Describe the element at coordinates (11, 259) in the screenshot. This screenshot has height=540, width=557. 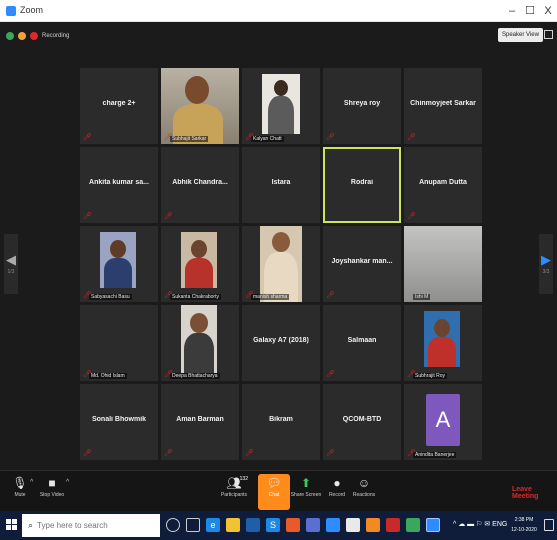
I see `chevron-left-icon: ◀` at that location.